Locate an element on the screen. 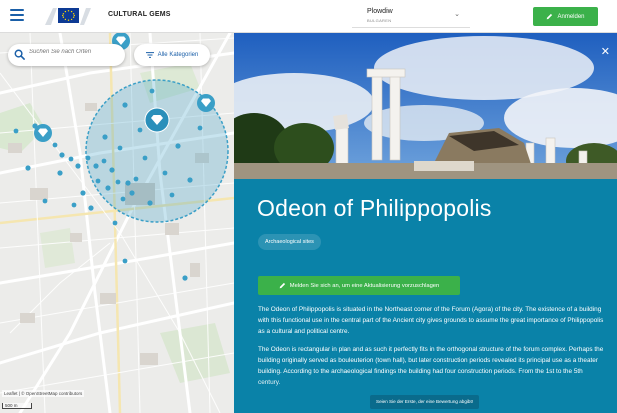 Image resolution: width=617 pixels, height=413 pixels. map-scale: 500 m is located at coordinates (17, 406).